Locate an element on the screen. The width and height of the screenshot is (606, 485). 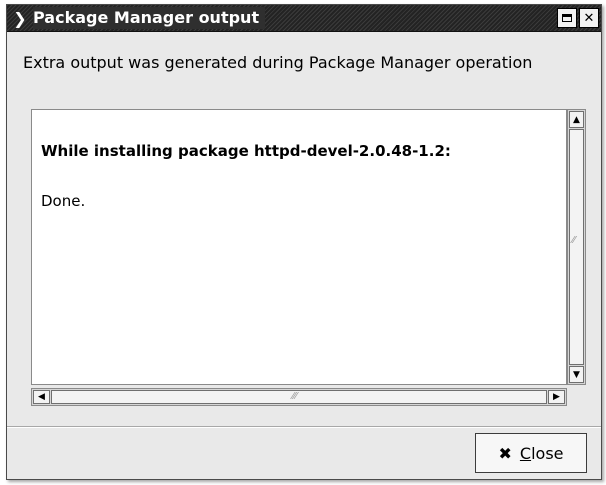
title-bar: ❯ Package Manager output ✕ is located at coordinates (304, 18).